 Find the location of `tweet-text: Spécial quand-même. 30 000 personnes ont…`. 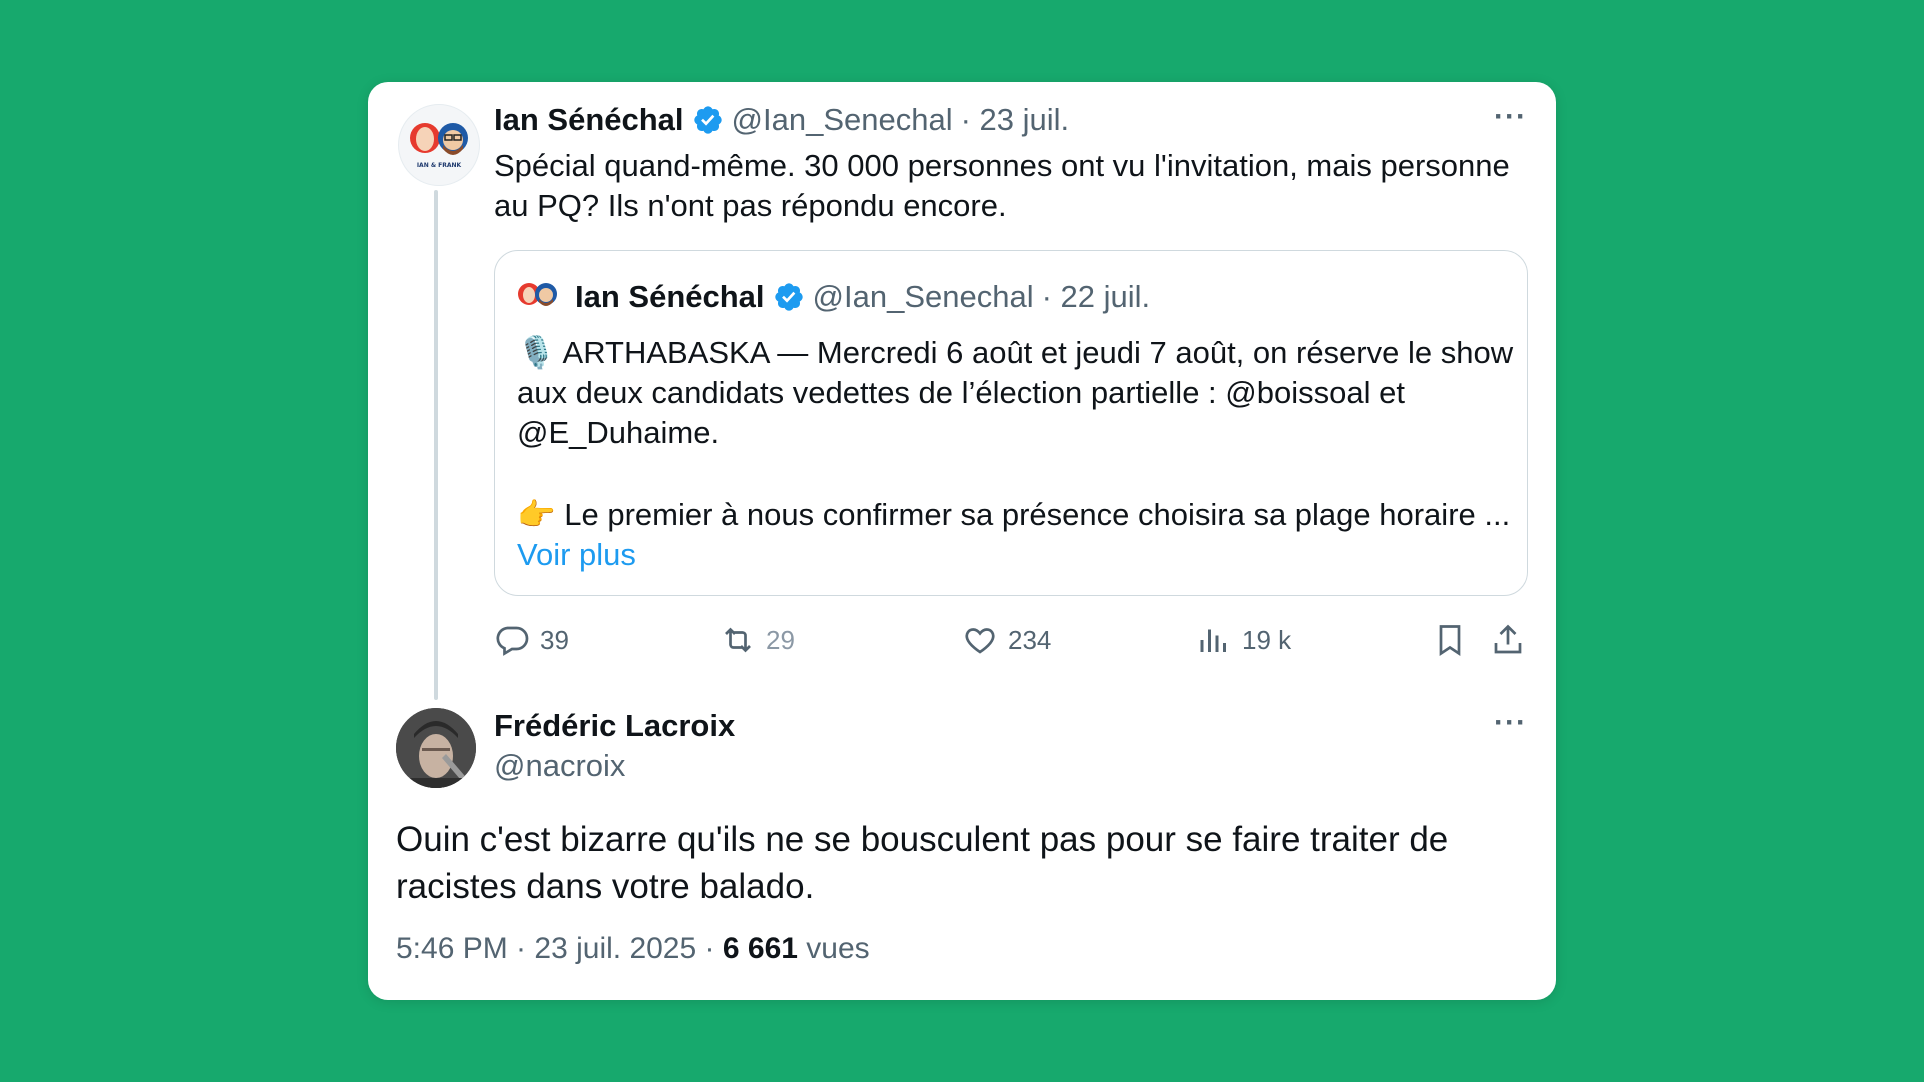

tweet-text: Spécial quand-même. 30 000 personnes ont… is located at coordinates (1002, 185).